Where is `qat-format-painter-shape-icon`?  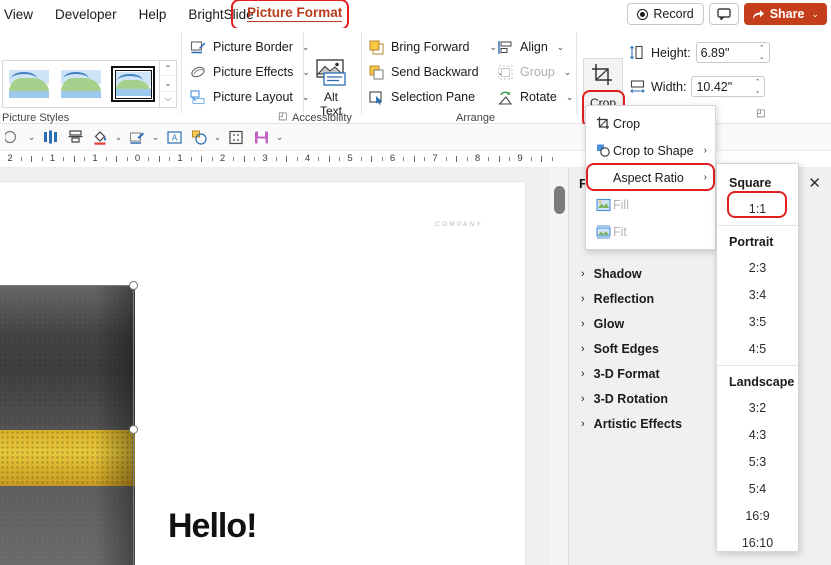
qat-format-painter-shape-icon is located at coordinates (137, 137).